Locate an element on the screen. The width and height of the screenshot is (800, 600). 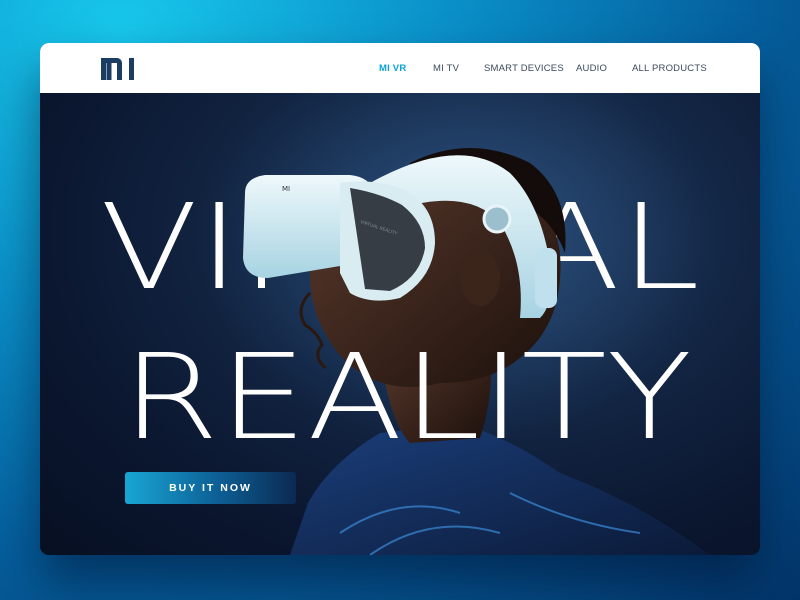
nav-item-all-products: ALL PRODUCTS is located at coordinates (669, 68).